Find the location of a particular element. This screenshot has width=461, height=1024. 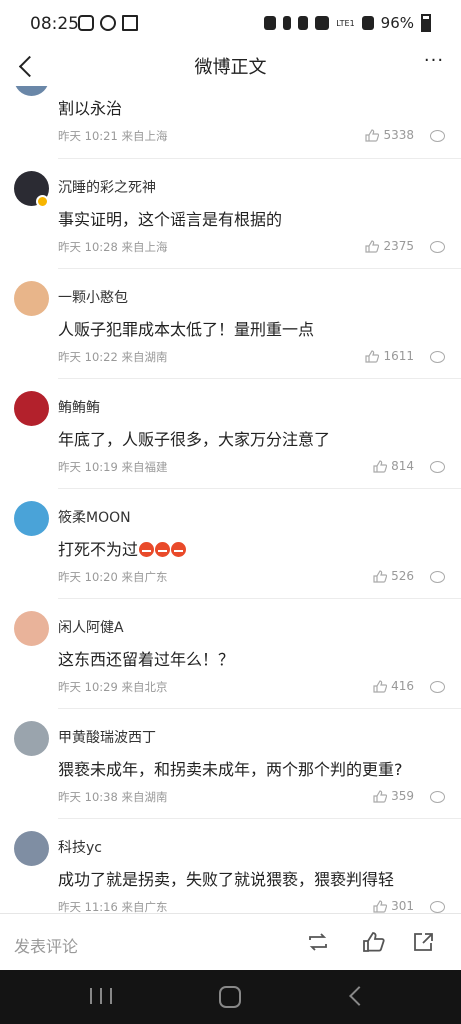

comment-text: 猥亵未成年，和拐卖未成年，两个那个判的更重? is located at coordinates (230, 769).